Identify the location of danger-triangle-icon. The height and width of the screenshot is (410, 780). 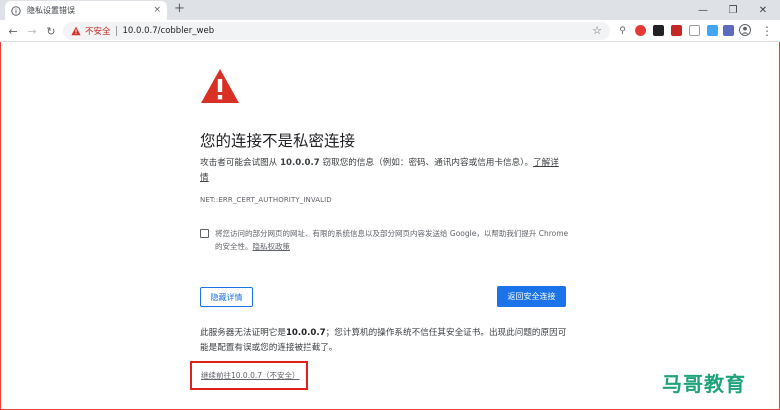
(220, 86).